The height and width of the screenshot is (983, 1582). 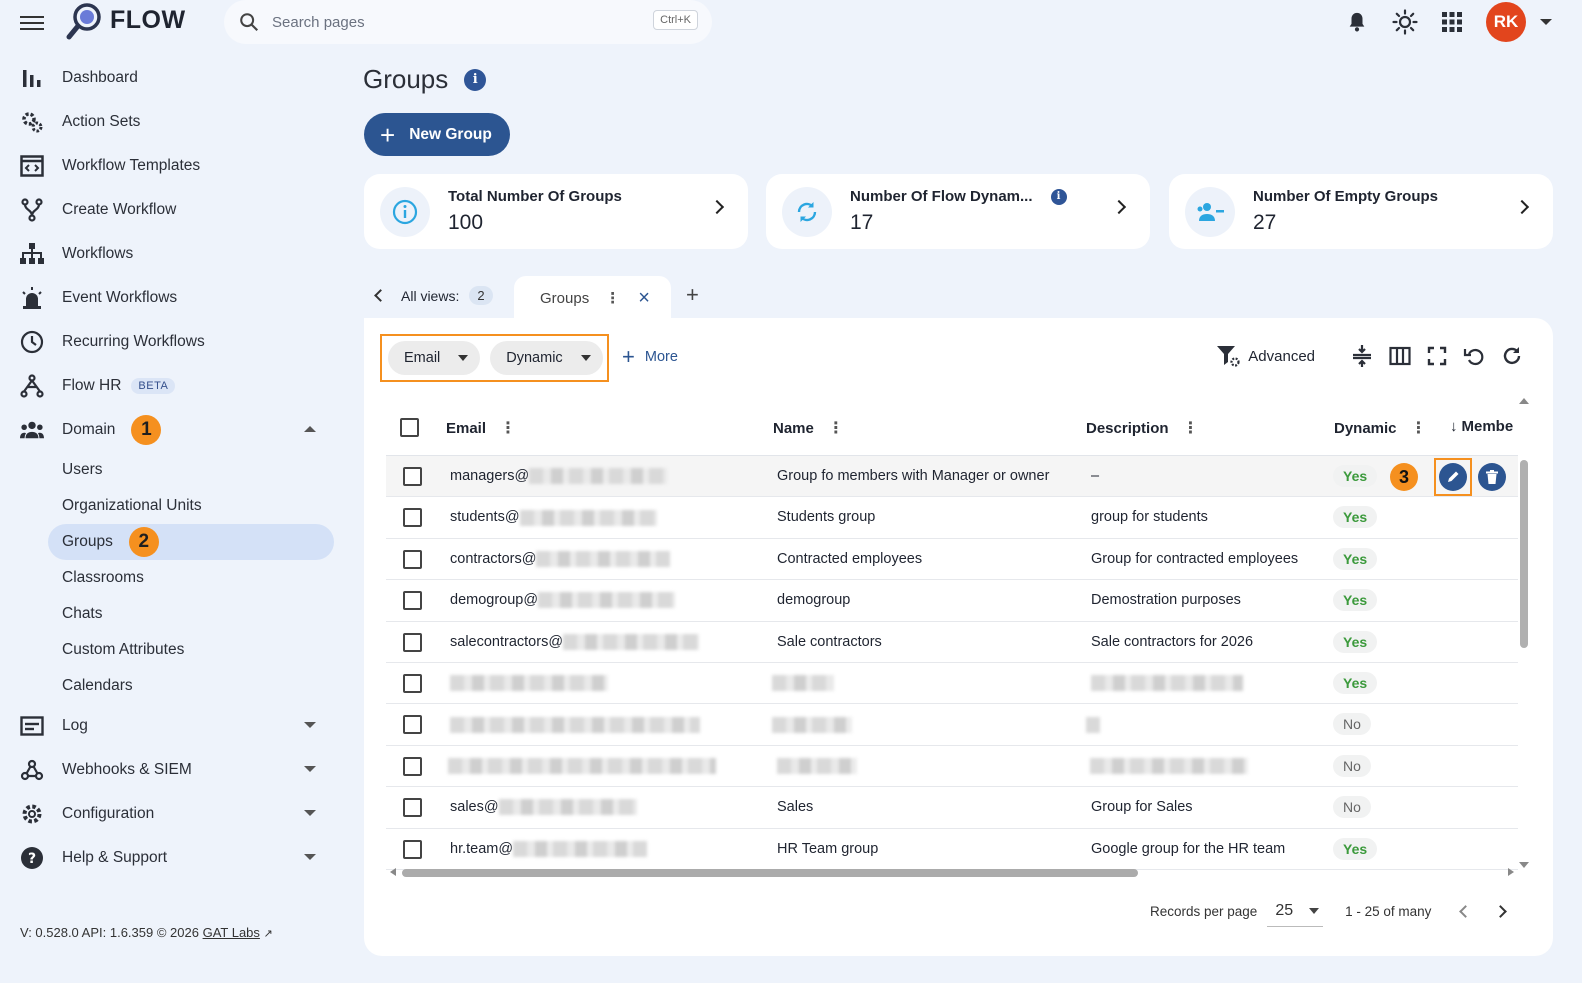 I want to click on advanced-filter-button: Advanced, so click(x=1265, y=356).